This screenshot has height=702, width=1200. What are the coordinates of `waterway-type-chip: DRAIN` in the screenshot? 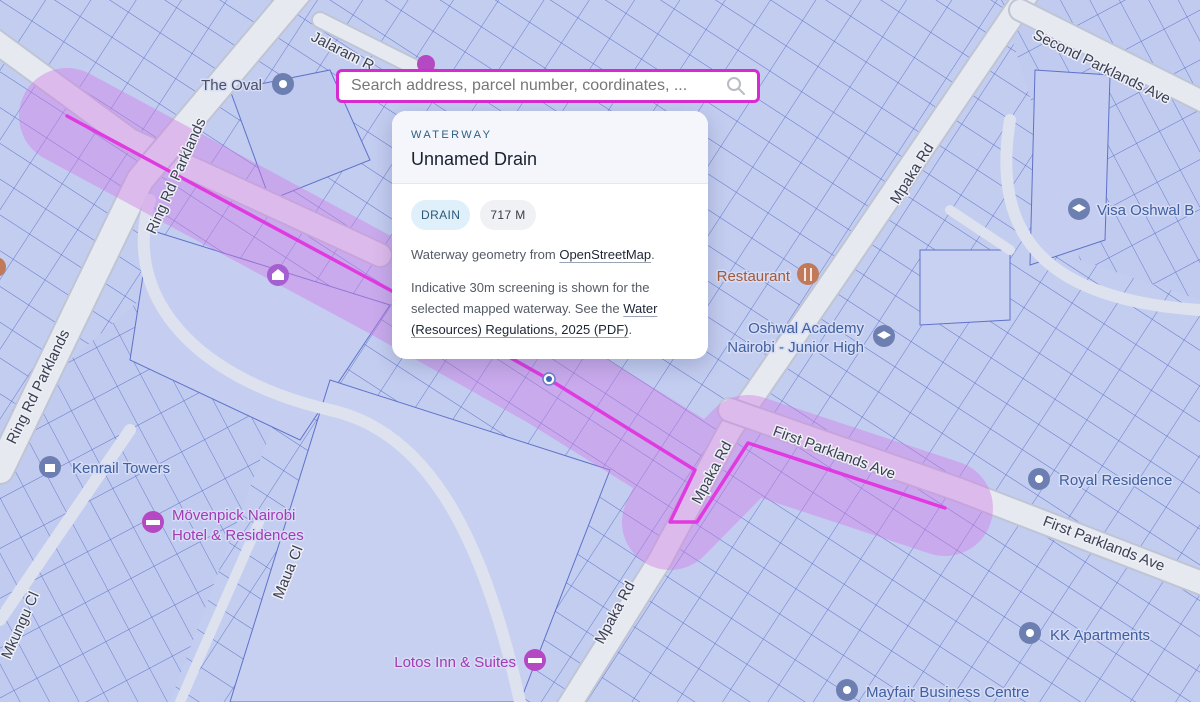 It's located at (441, 215).